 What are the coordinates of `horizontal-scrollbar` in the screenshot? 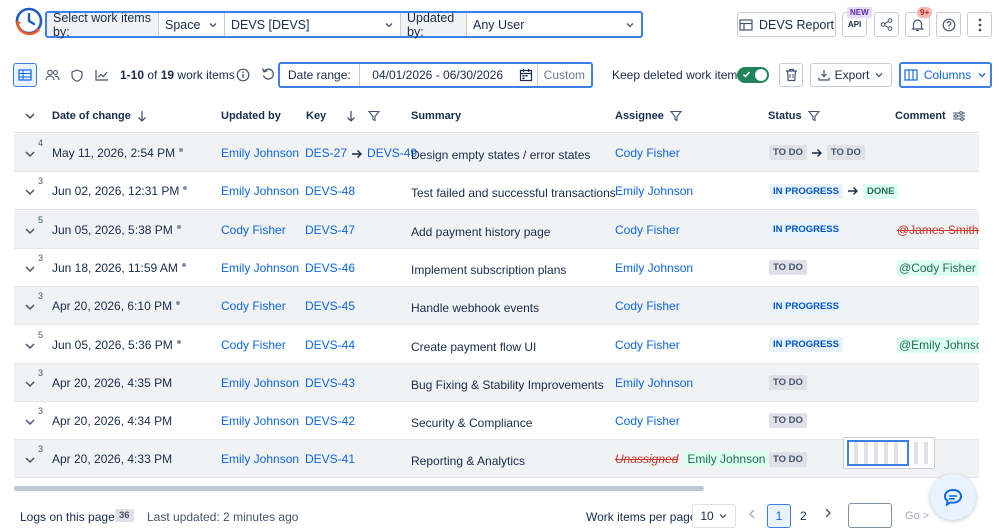 It's located at (359, 488).